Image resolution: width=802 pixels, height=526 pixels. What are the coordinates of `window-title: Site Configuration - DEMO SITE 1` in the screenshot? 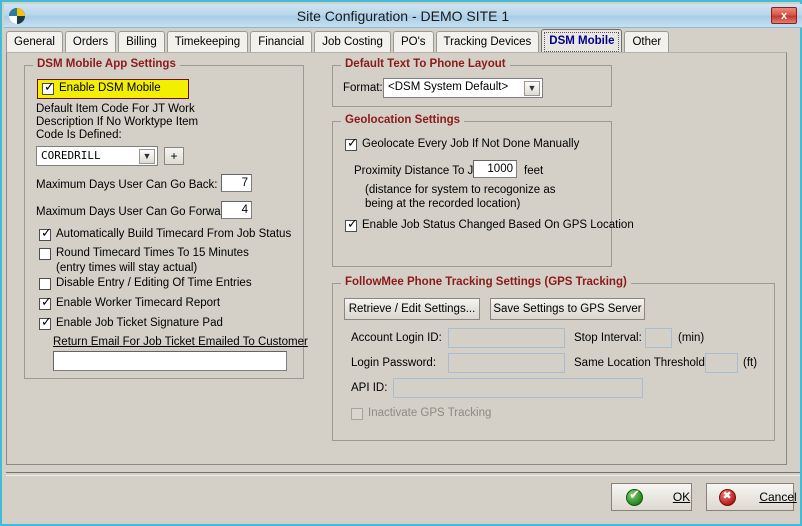 It's located at (403, 16).